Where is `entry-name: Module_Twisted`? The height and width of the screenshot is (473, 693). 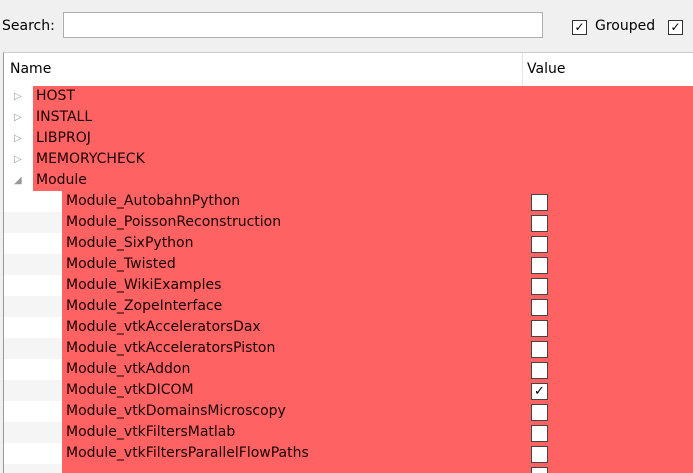 entry-name: Module_Twisted is located at coordinates (121, 264).